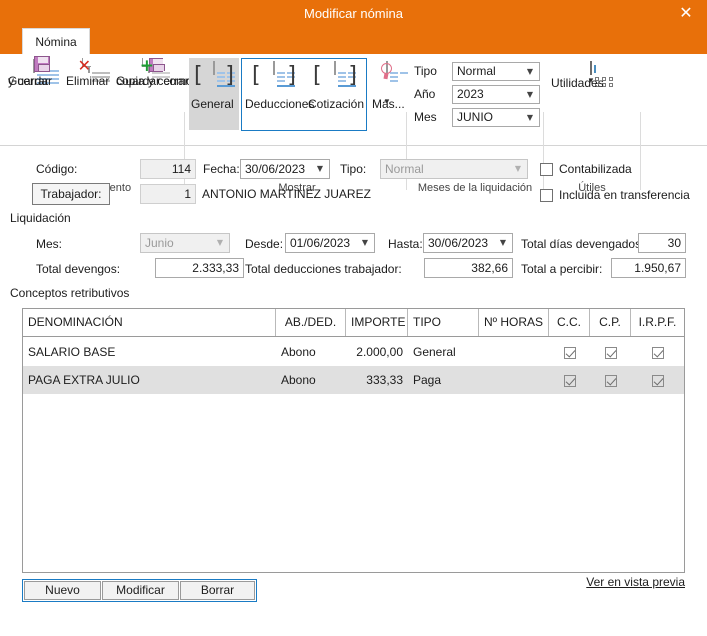  I want to click on trabajador-code: 1, so click(168, 194).